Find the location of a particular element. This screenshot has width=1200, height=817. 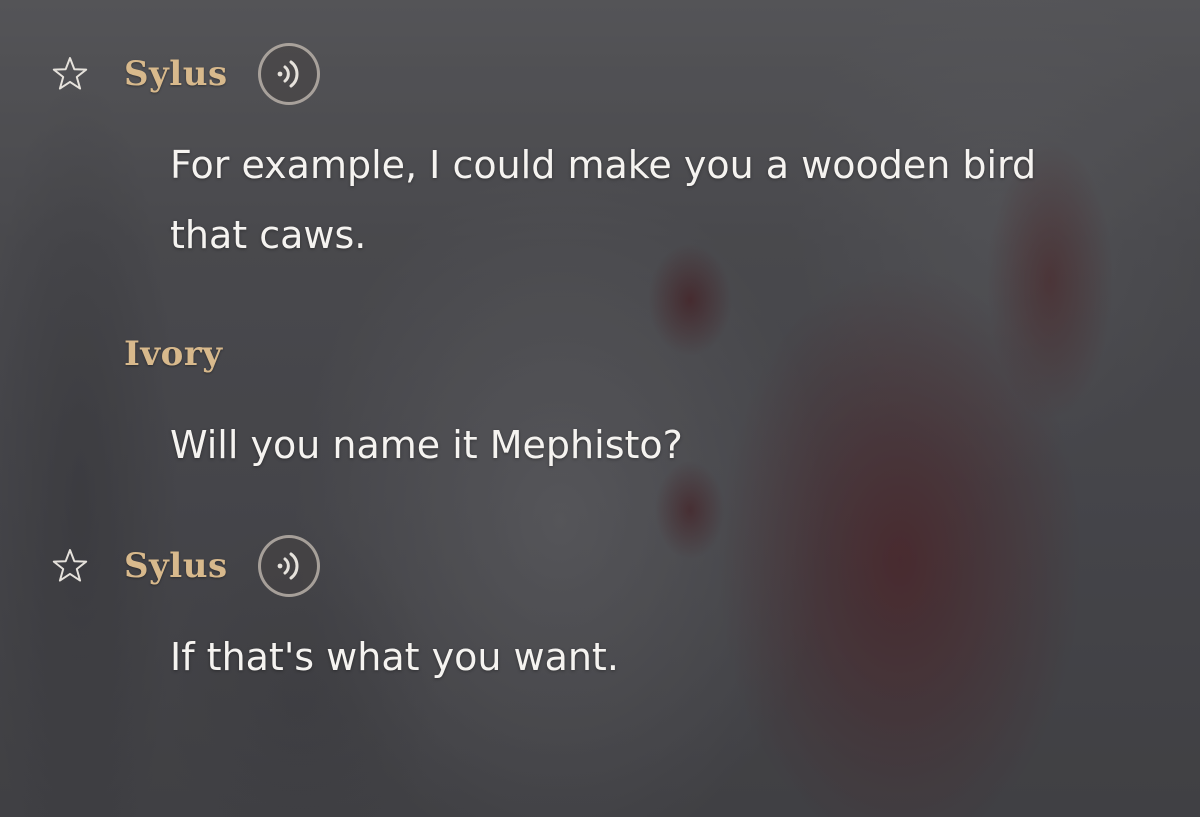

message-header-1: Sylus is located at coordinates (185, 74).